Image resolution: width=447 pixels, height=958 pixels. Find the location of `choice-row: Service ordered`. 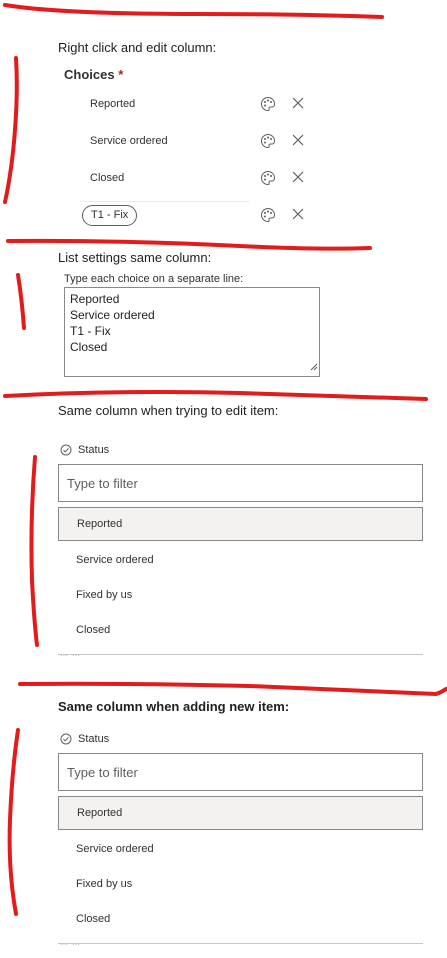

choice-row: Service ordered is located at coordinates (195, 141).